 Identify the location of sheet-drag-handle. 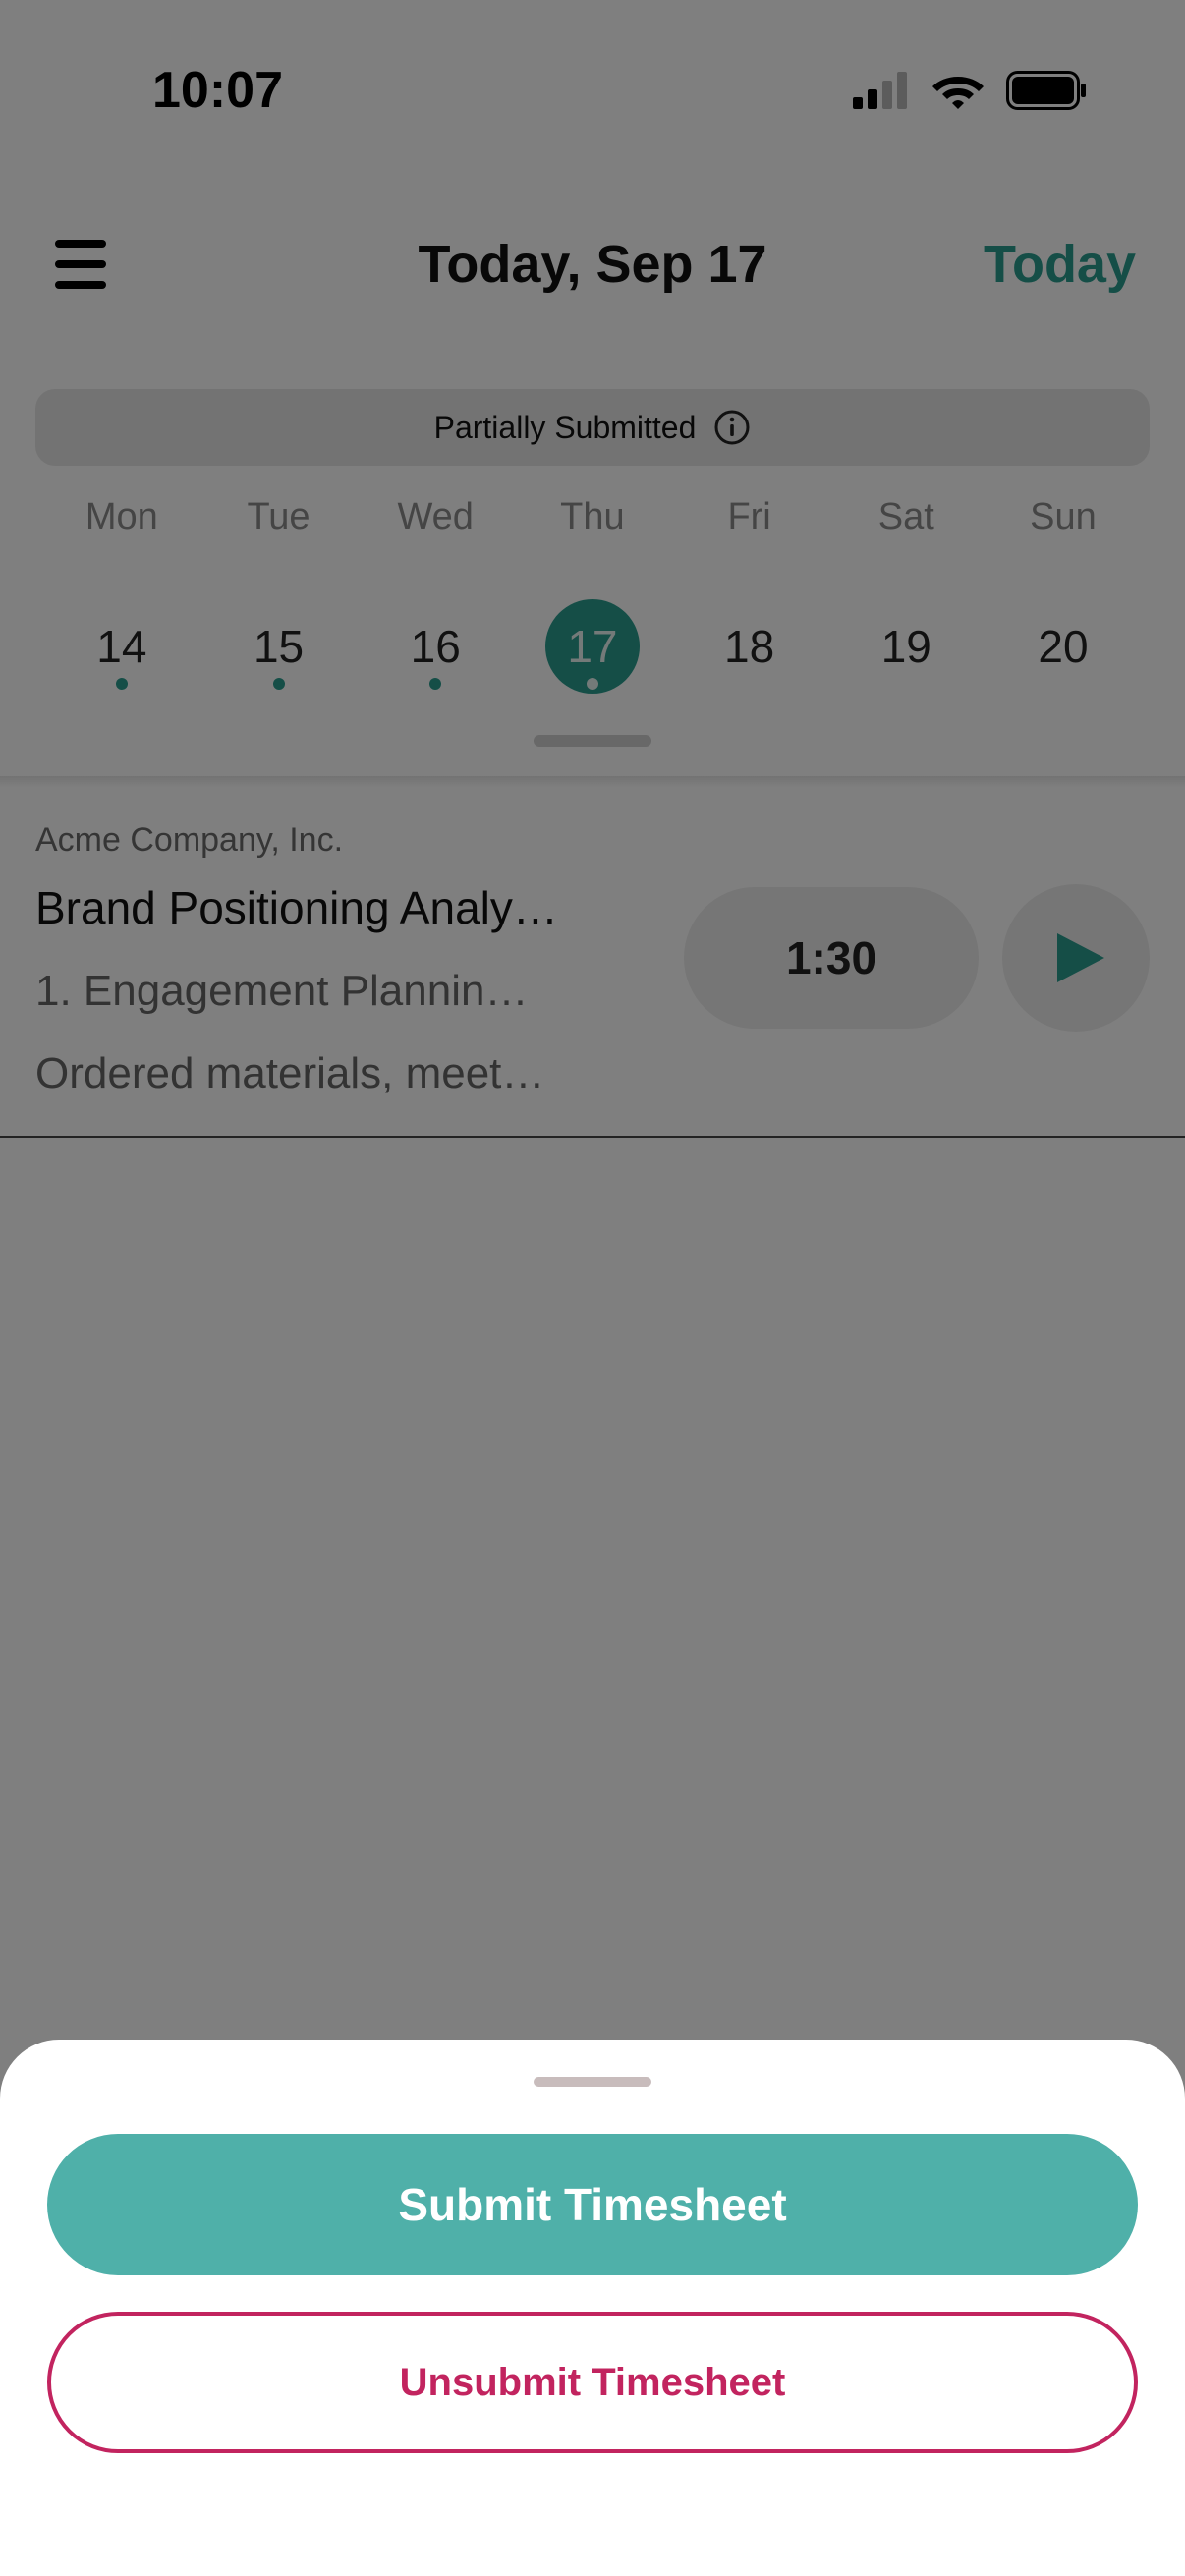
(592, 2082).